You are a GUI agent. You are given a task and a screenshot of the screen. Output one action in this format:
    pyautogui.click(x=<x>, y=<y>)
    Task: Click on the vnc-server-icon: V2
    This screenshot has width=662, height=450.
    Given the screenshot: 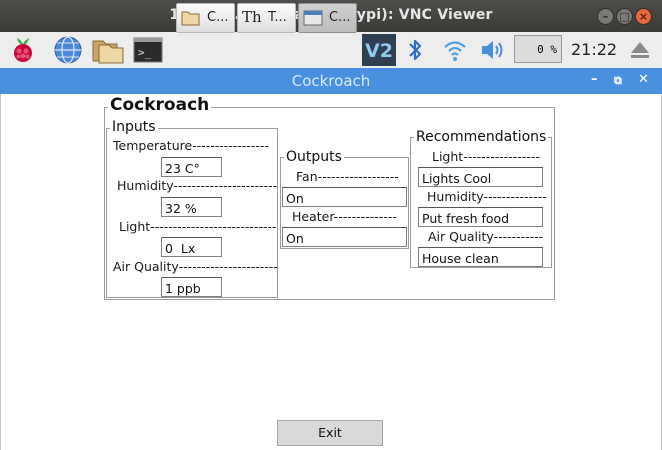 What is the action you would take?
    pyautogui.click(x=379, y=50)
    